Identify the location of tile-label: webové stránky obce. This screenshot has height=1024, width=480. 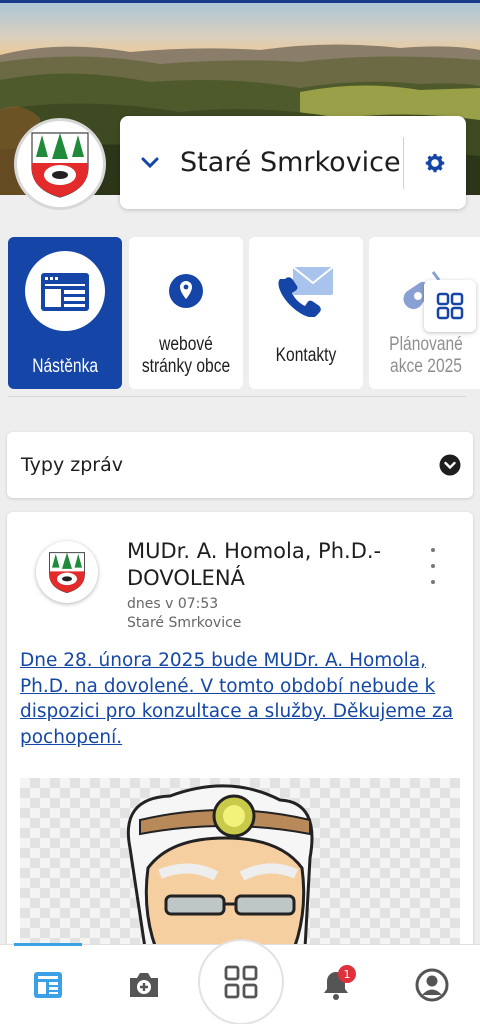
(186, 355).